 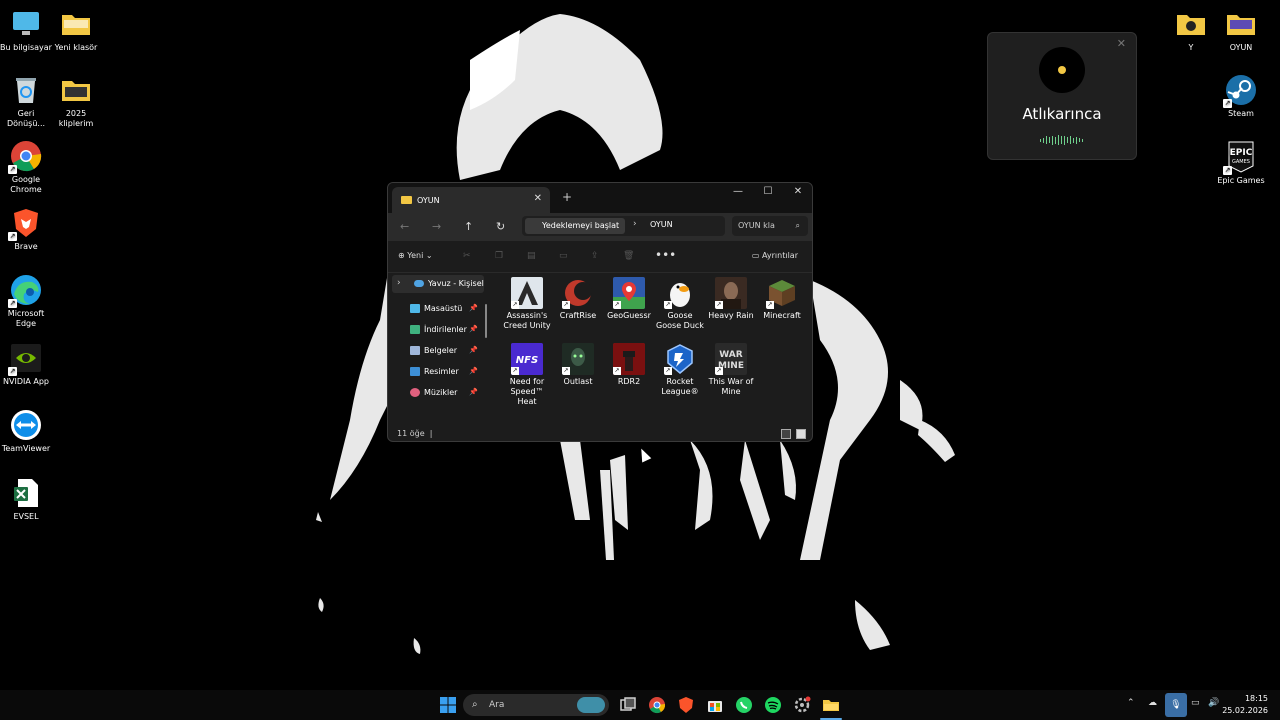 I want to click on close-icon: ✕, so click(x=1121, y=43).